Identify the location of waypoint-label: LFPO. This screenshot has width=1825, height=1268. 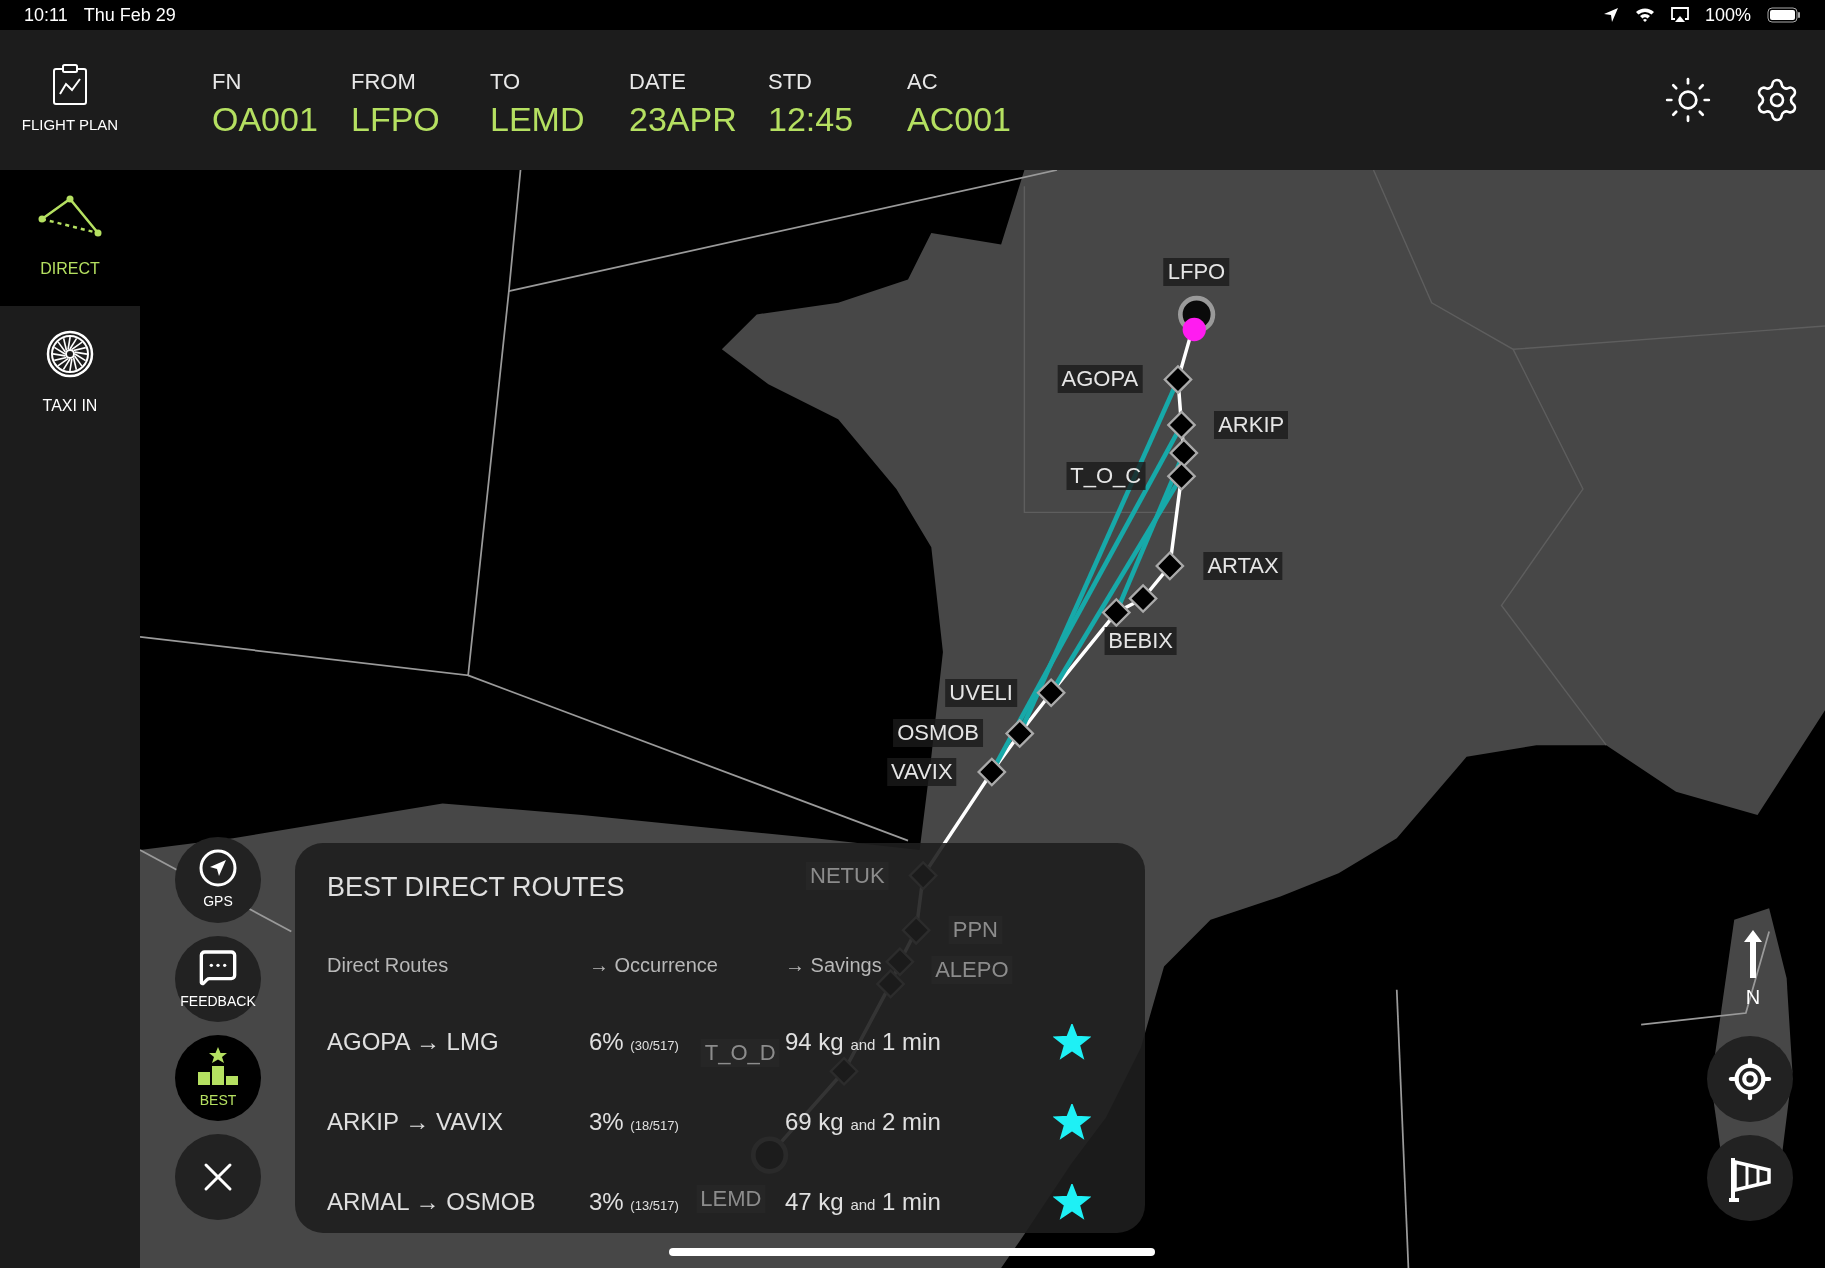
(1196, 272).